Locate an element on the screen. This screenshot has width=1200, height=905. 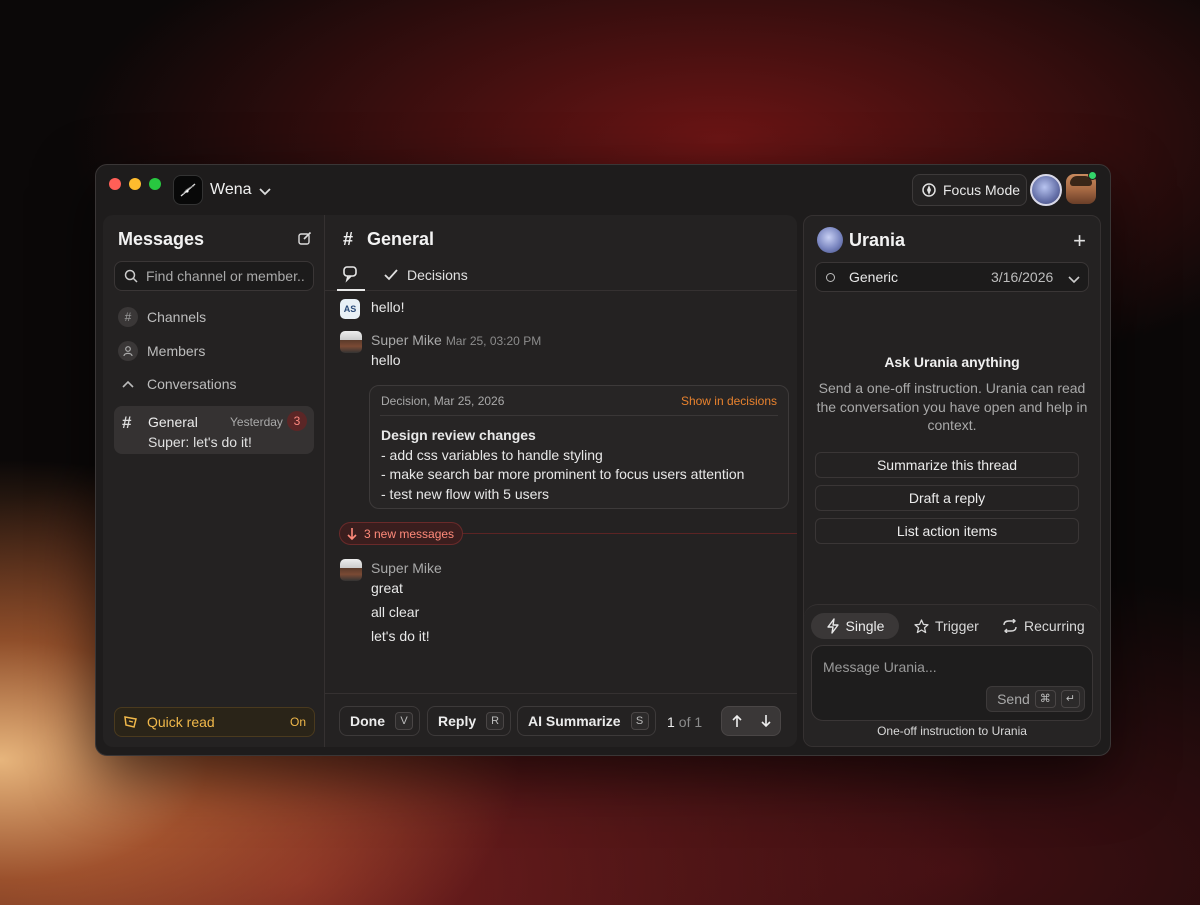
compose-icon is located at coordinates (305, 240).